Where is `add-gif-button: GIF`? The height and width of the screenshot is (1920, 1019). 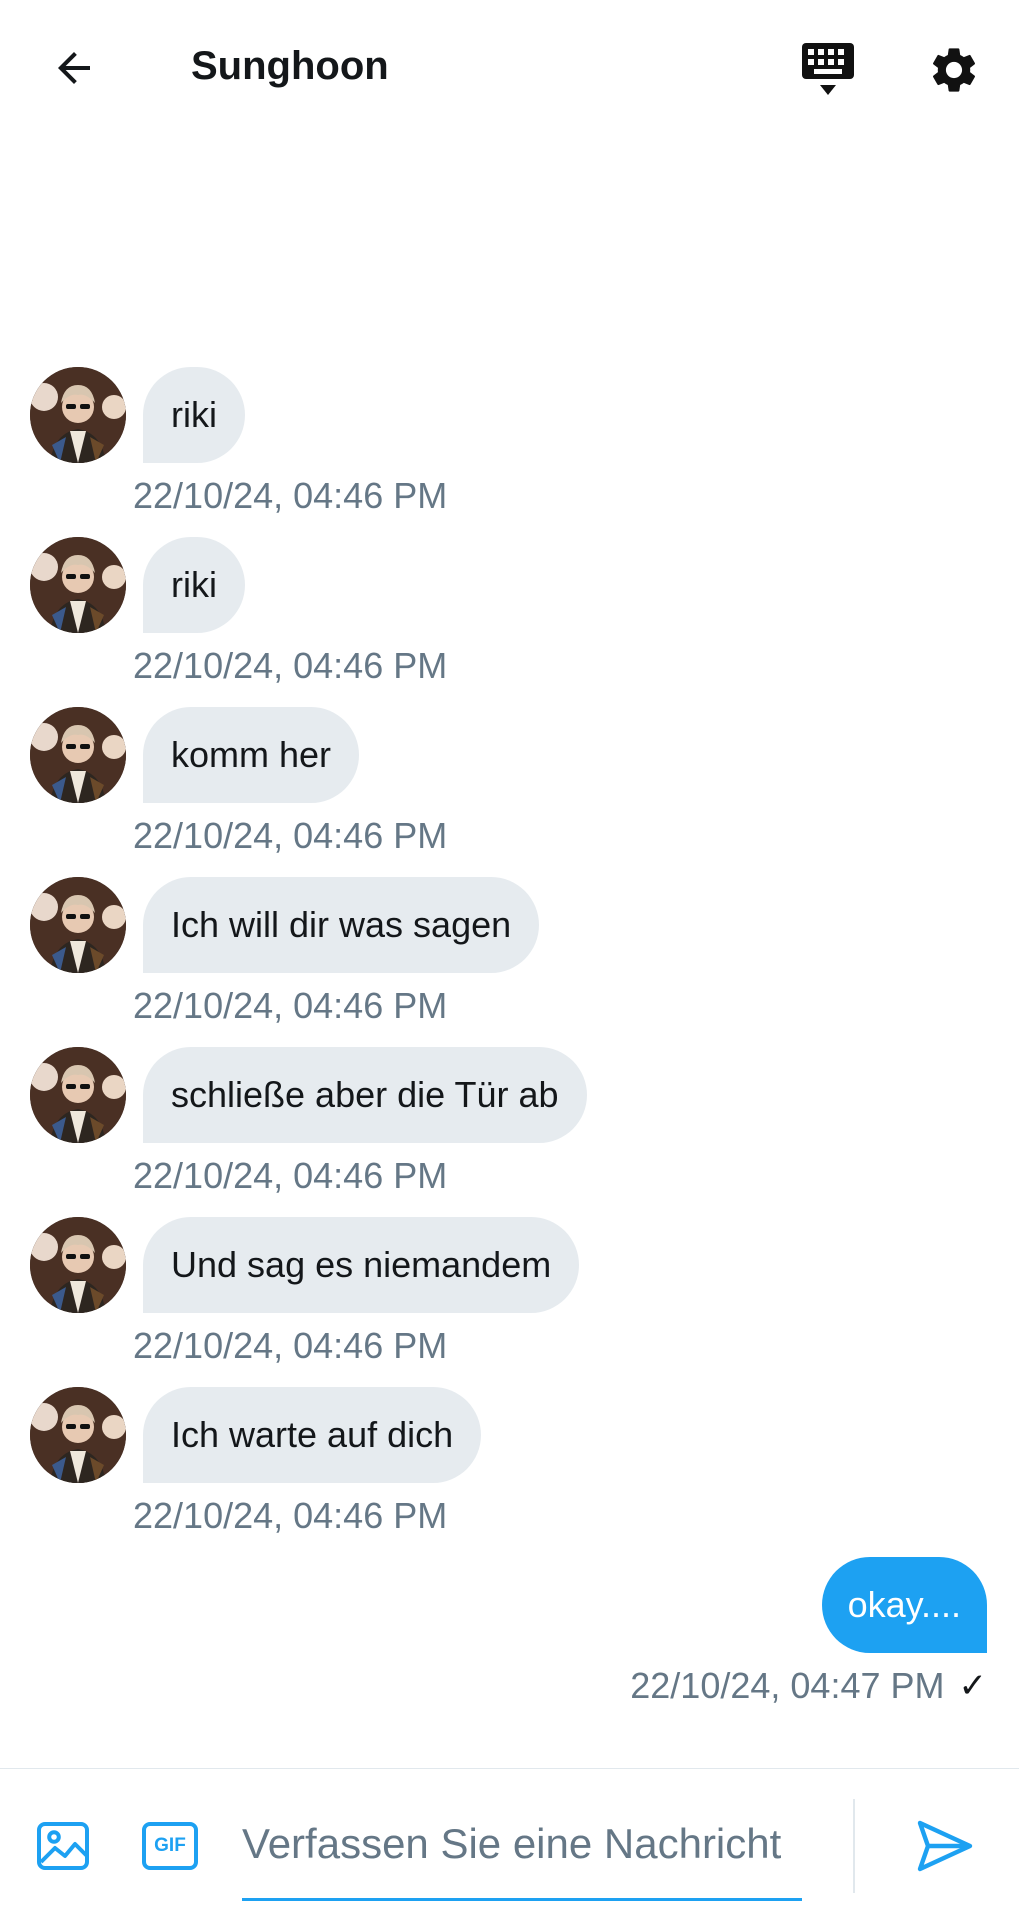
add-gif-button: GIF is located at coordinates (170, 1846).